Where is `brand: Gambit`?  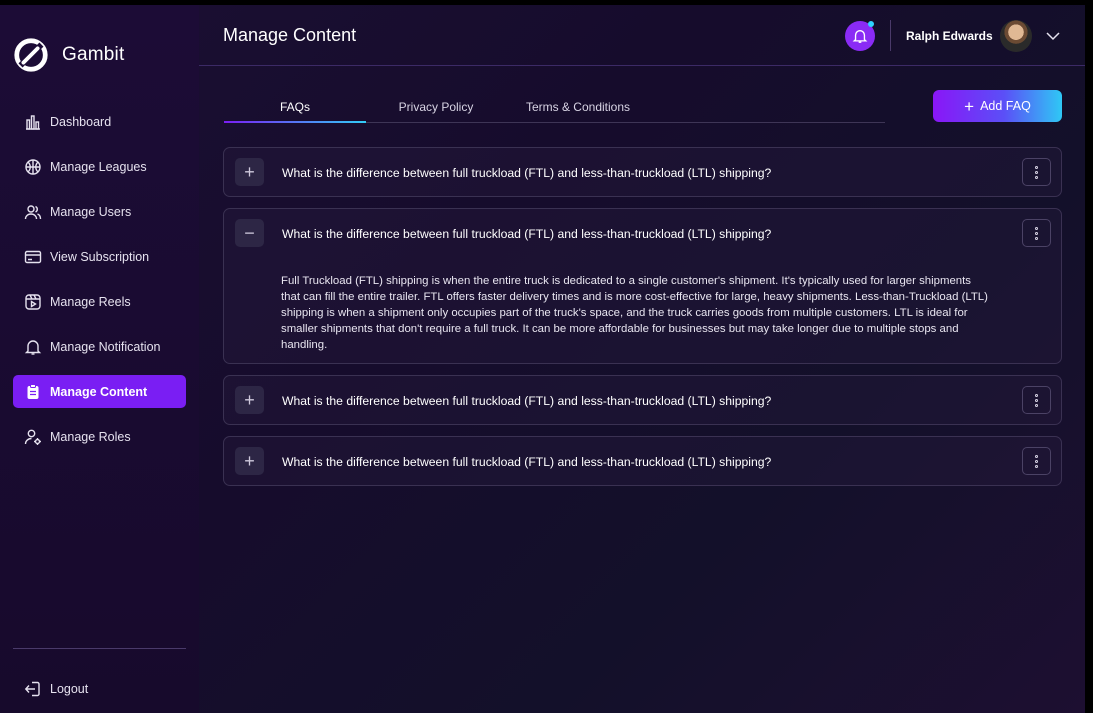
brand: Gambit is located at coordinates (68, 55).